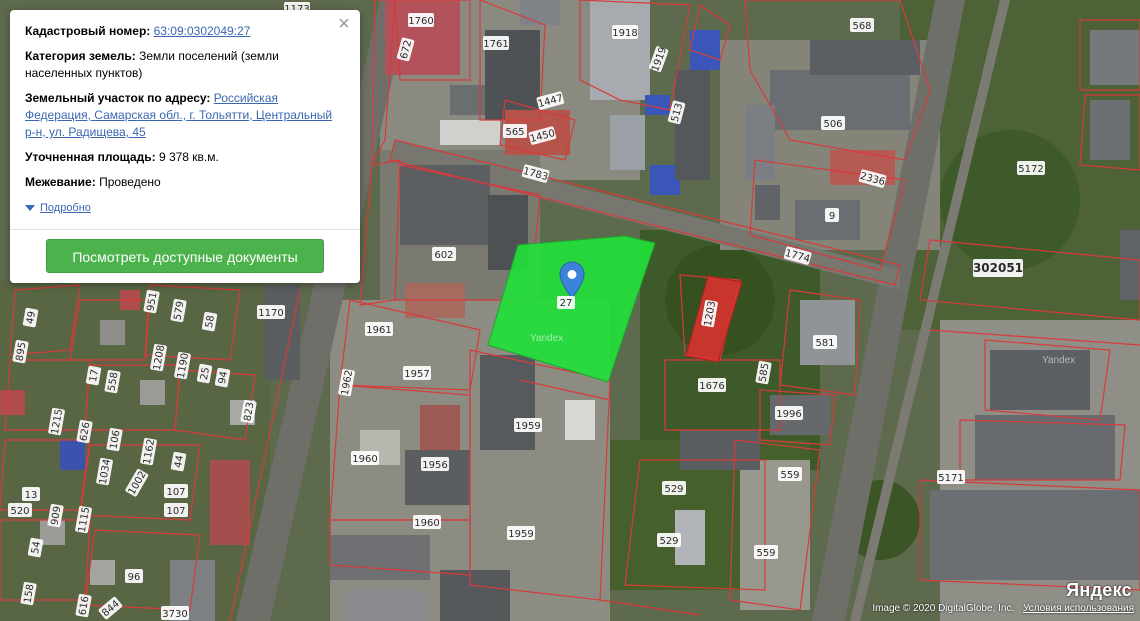 This screenshot has height=621, width=1140. I want to click on more-row: Подробно, so click(185, 208).